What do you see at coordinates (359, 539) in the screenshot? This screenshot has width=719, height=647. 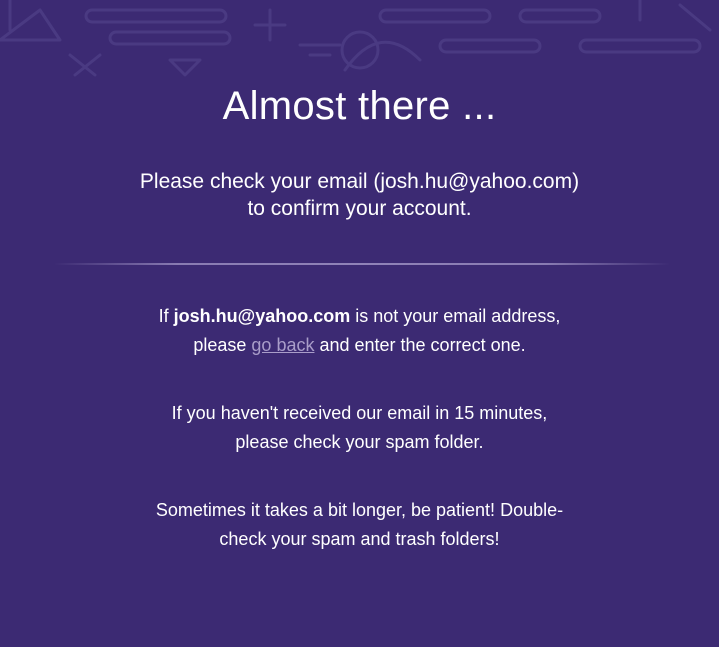 I see `patience-notice-line-2: check your spam and trash folders!` at bounding box center [359, 539].